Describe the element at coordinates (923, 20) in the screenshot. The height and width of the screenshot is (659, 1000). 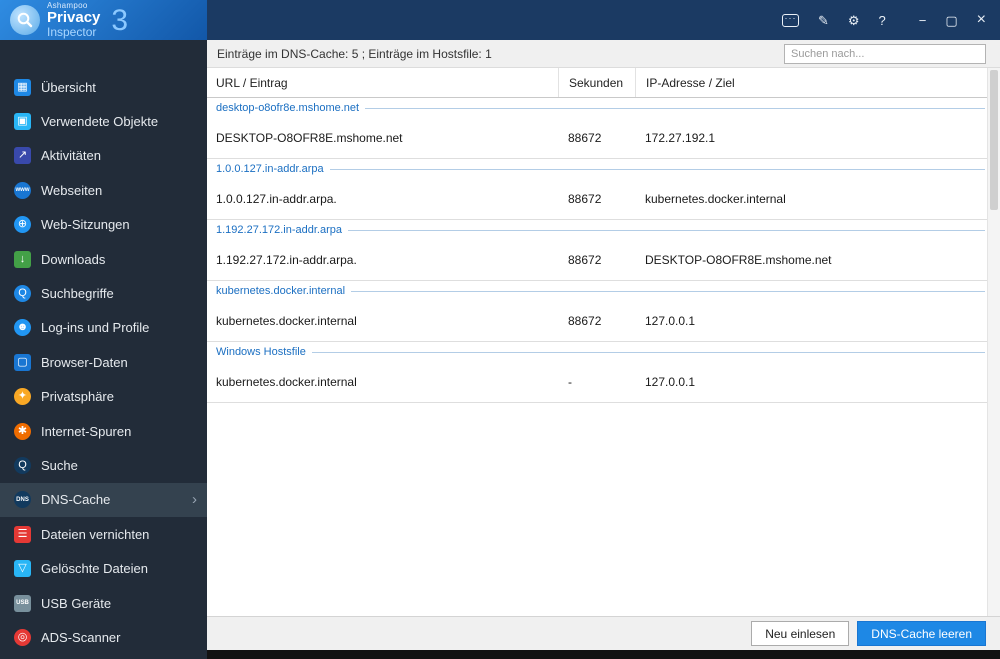
I see `minimize-icon: −` at that location.